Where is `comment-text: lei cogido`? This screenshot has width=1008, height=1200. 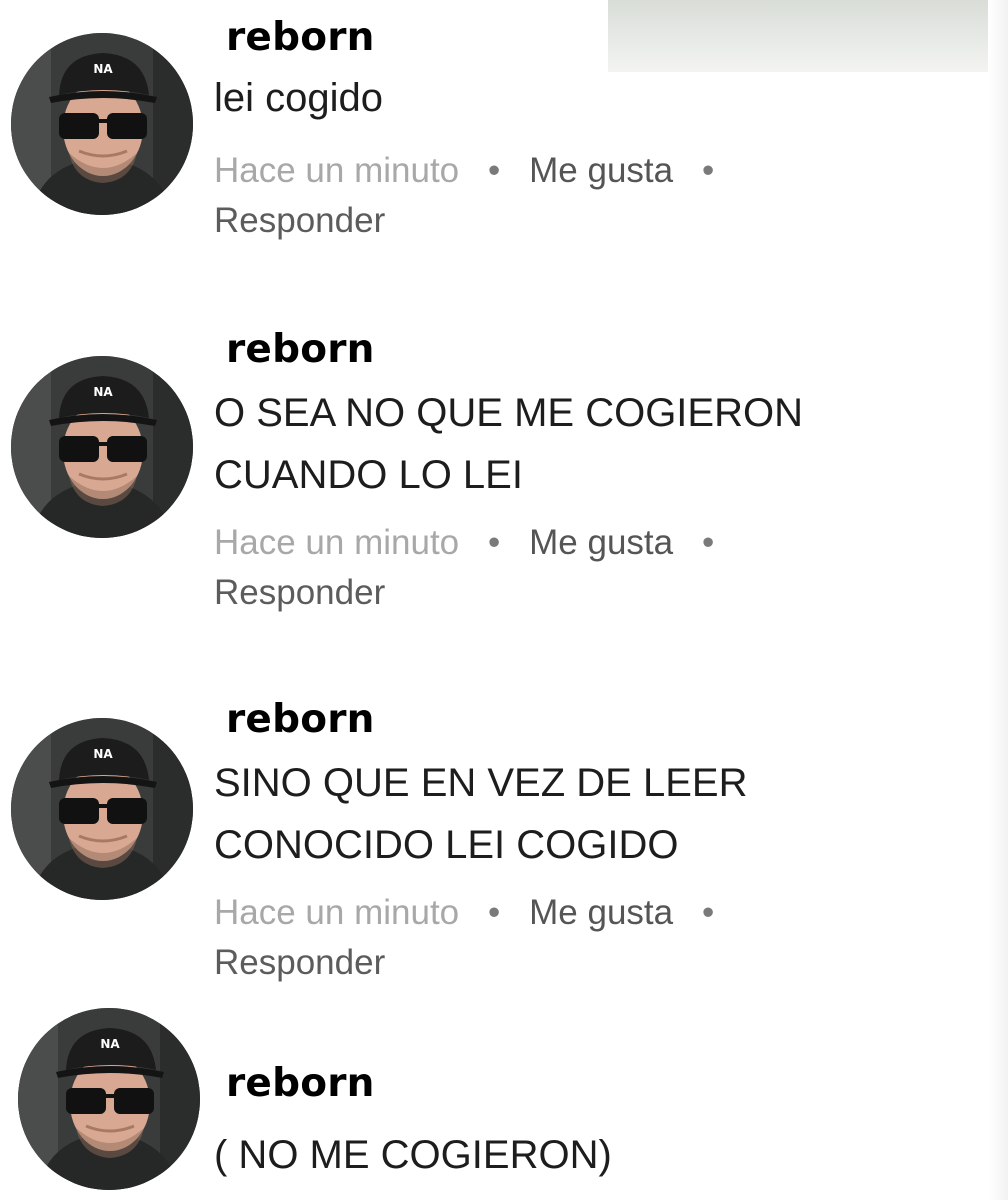 comment-text: lei cogido is located at coordinates (299, 98).